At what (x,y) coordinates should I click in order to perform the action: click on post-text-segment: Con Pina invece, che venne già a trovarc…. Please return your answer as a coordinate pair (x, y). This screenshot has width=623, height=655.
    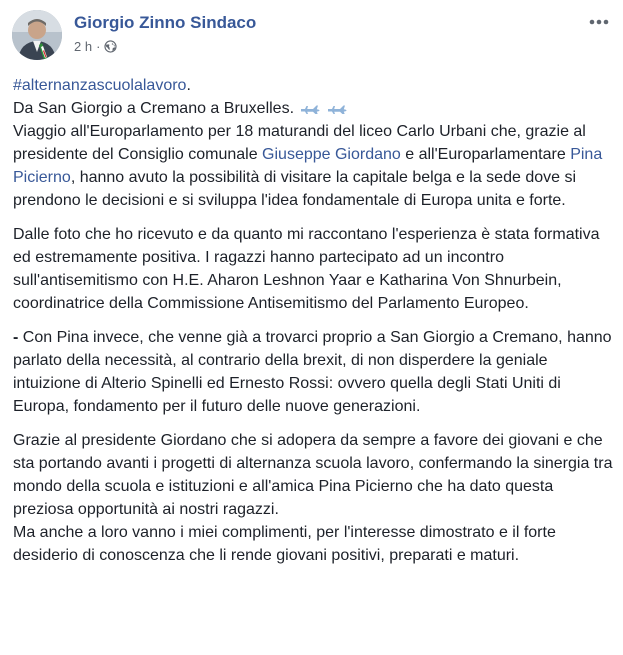
    Looking at the image, I should click on (312, 372).